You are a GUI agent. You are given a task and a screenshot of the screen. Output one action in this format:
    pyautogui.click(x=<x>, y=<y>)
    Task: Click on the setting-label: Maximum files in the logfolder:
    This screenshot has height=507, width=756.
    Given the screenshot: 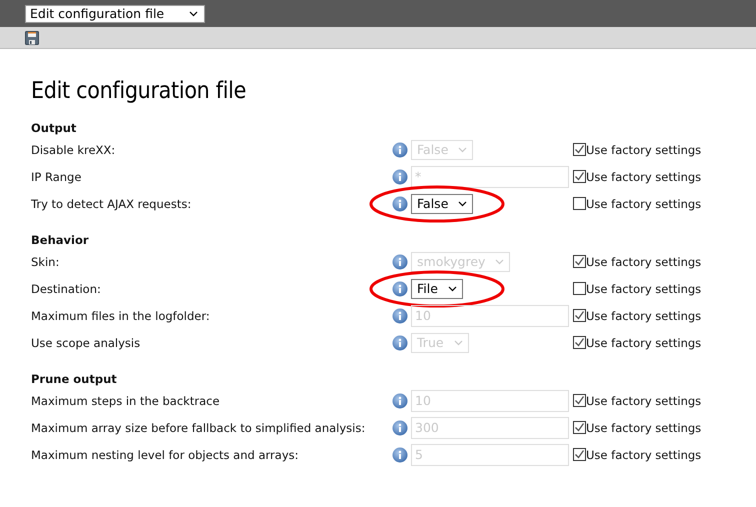 What is the action you would take?
    pyautogui.click(x=121, y=315)
    